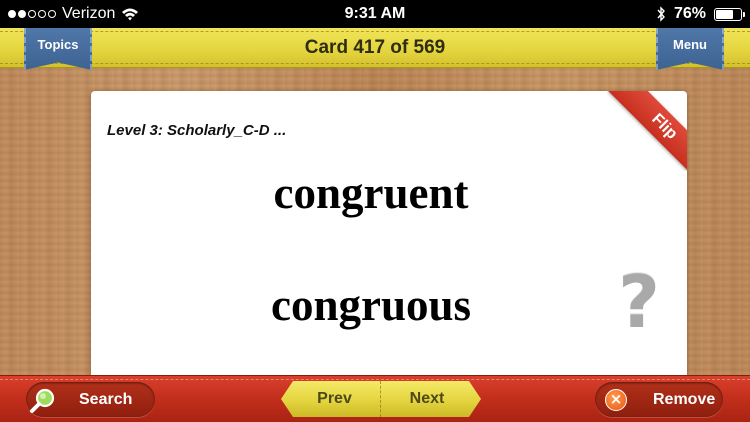 Image resolution: width=750 pixels, height=422 pixels. What do you see at coordinates (639, 302) in the screenshot?
I see `question-icon: ?` at bounding box center [639, 302].